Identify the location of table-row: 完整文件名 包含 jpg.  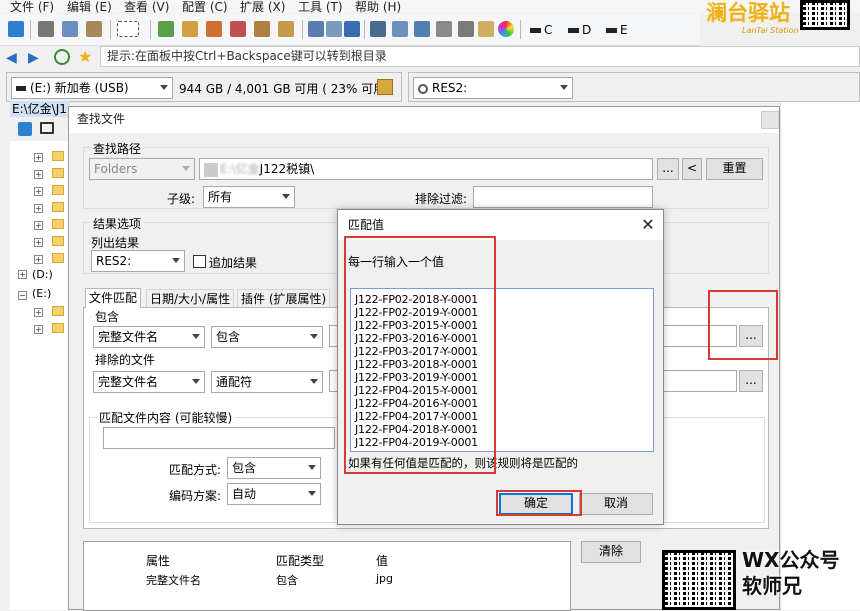
(327, 580).